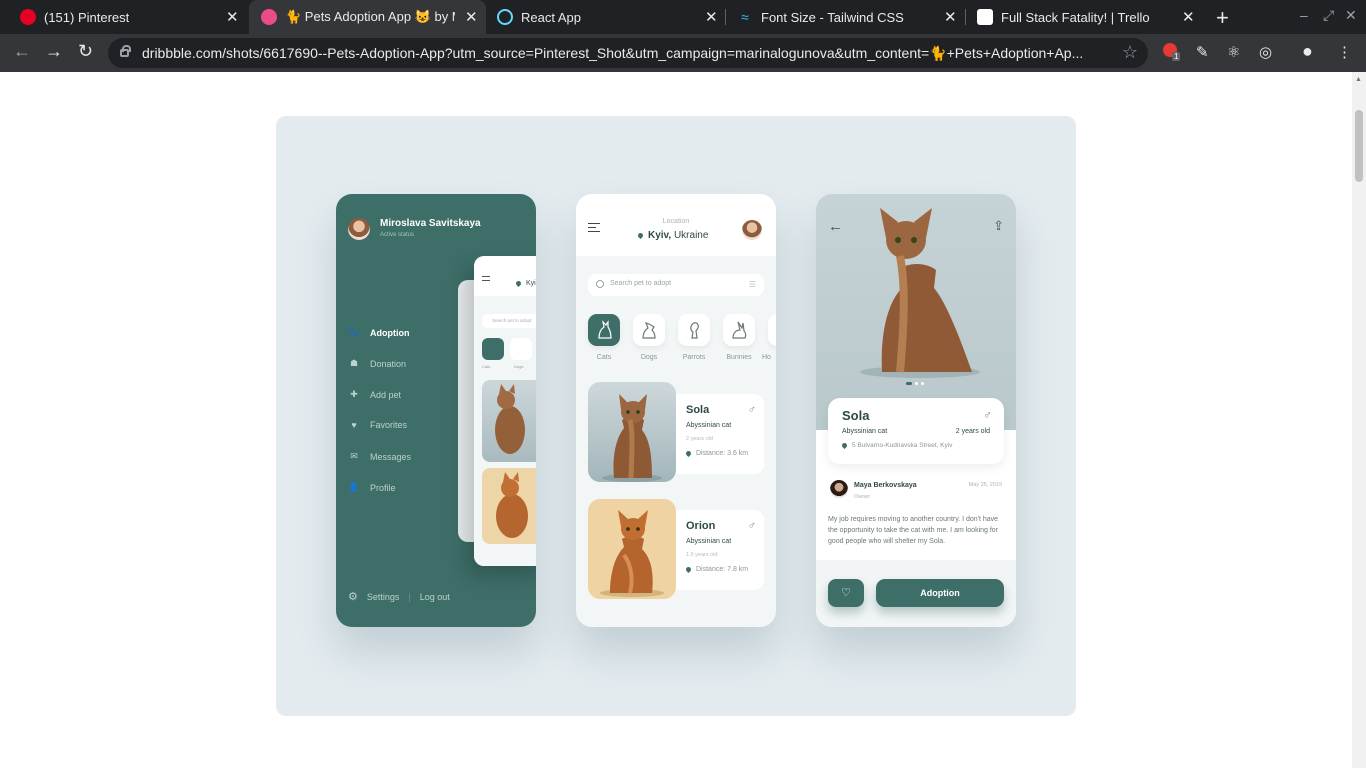  Describe the element at coordinates (1222, 18) in the screenshot. I see `new-tab-button: +` at that location.